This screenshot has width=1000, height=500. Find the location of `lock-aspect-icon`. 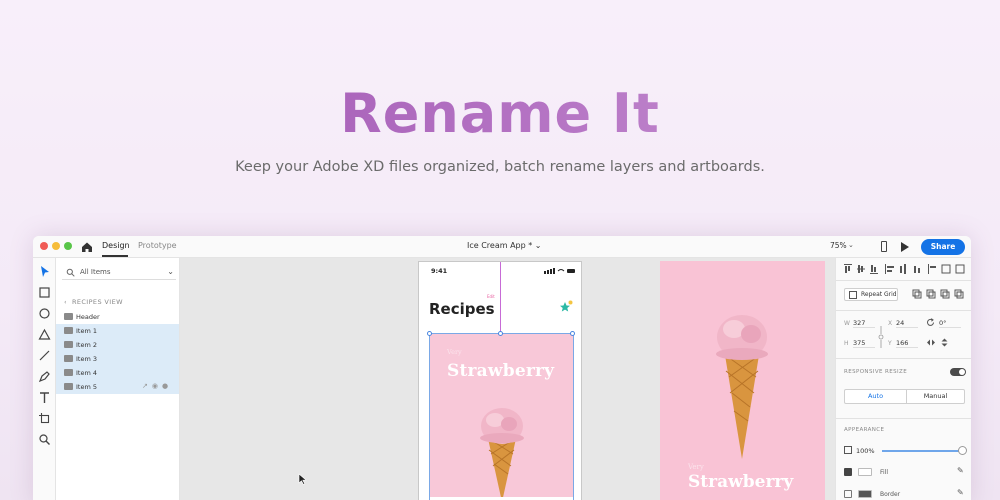

lock-aspect-icon is located at coordinates (881, 337).